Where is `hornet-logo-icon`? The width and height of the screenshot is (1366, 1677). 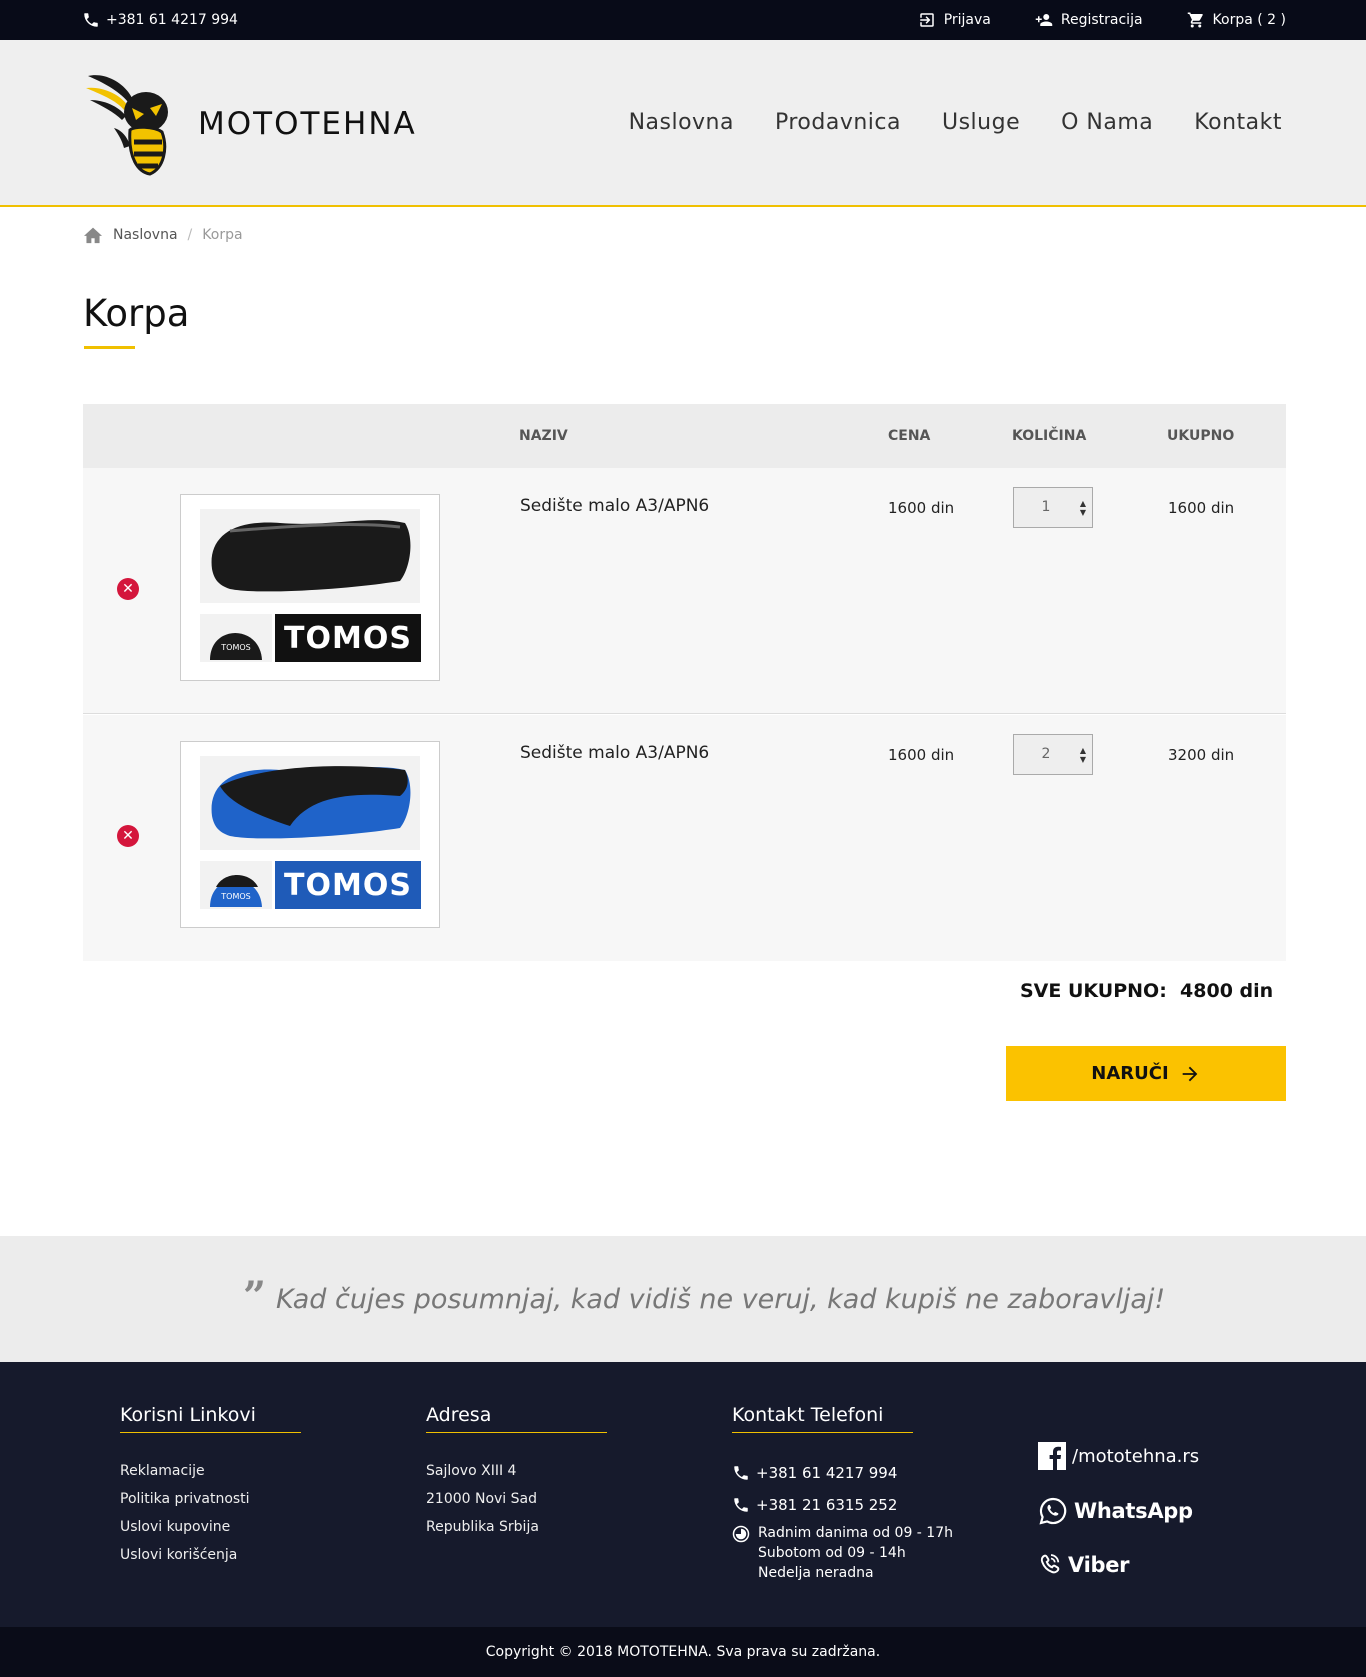 hornet-logo-icon is located at coordinates (130, 123).